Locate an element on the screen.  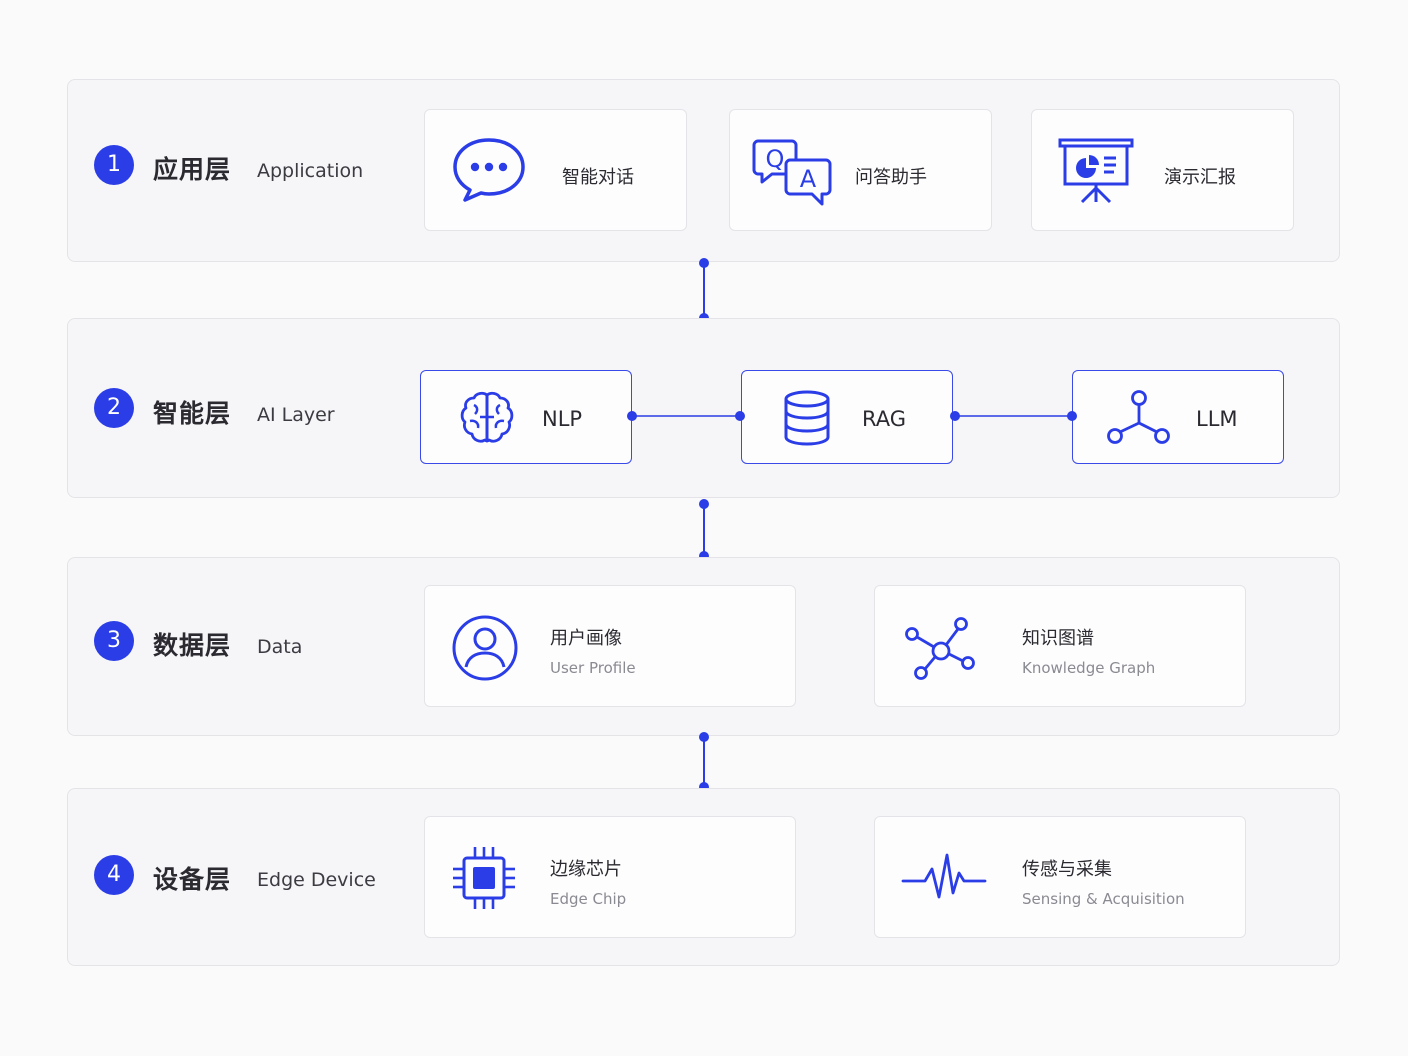
card-title: 边缘芯片 is located at coordinates (586, 869).